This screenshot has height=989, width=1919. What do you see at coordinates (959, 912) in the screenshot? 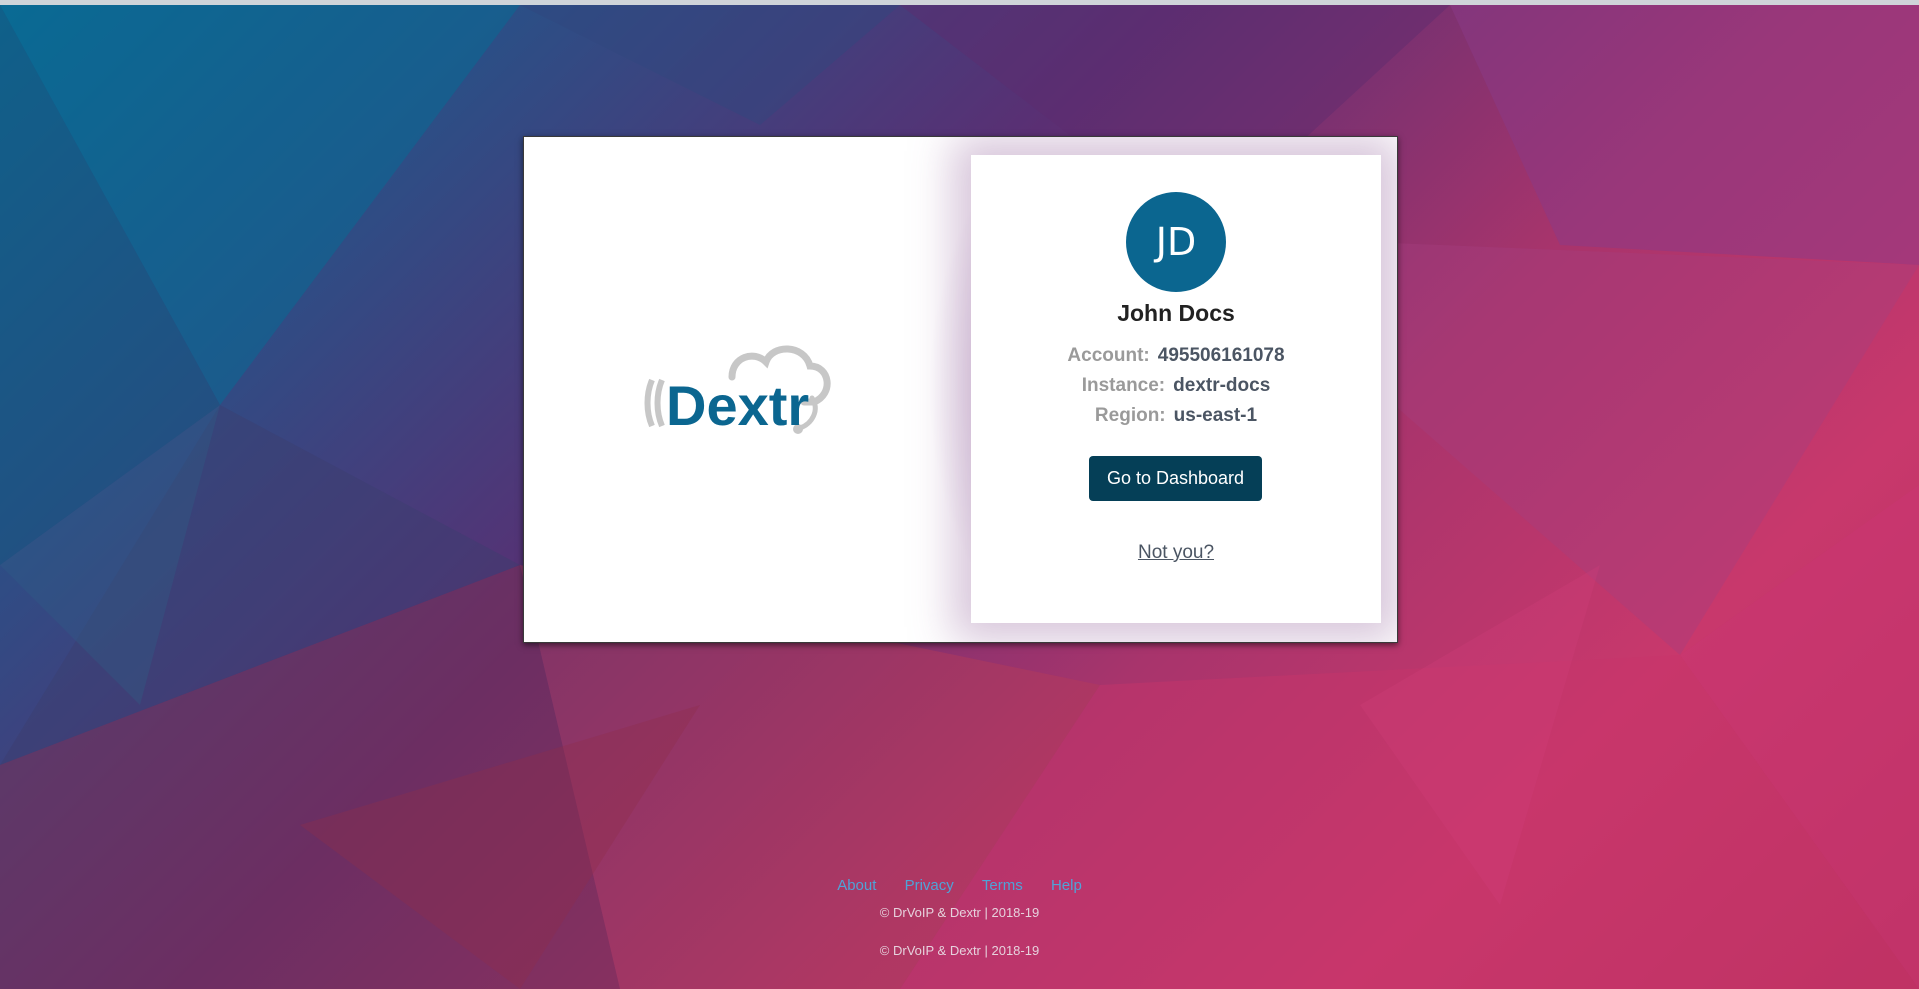
I see `copyright-text: © DrVoIP & Dextr | 2018-19` at bounding box center [959, 912].